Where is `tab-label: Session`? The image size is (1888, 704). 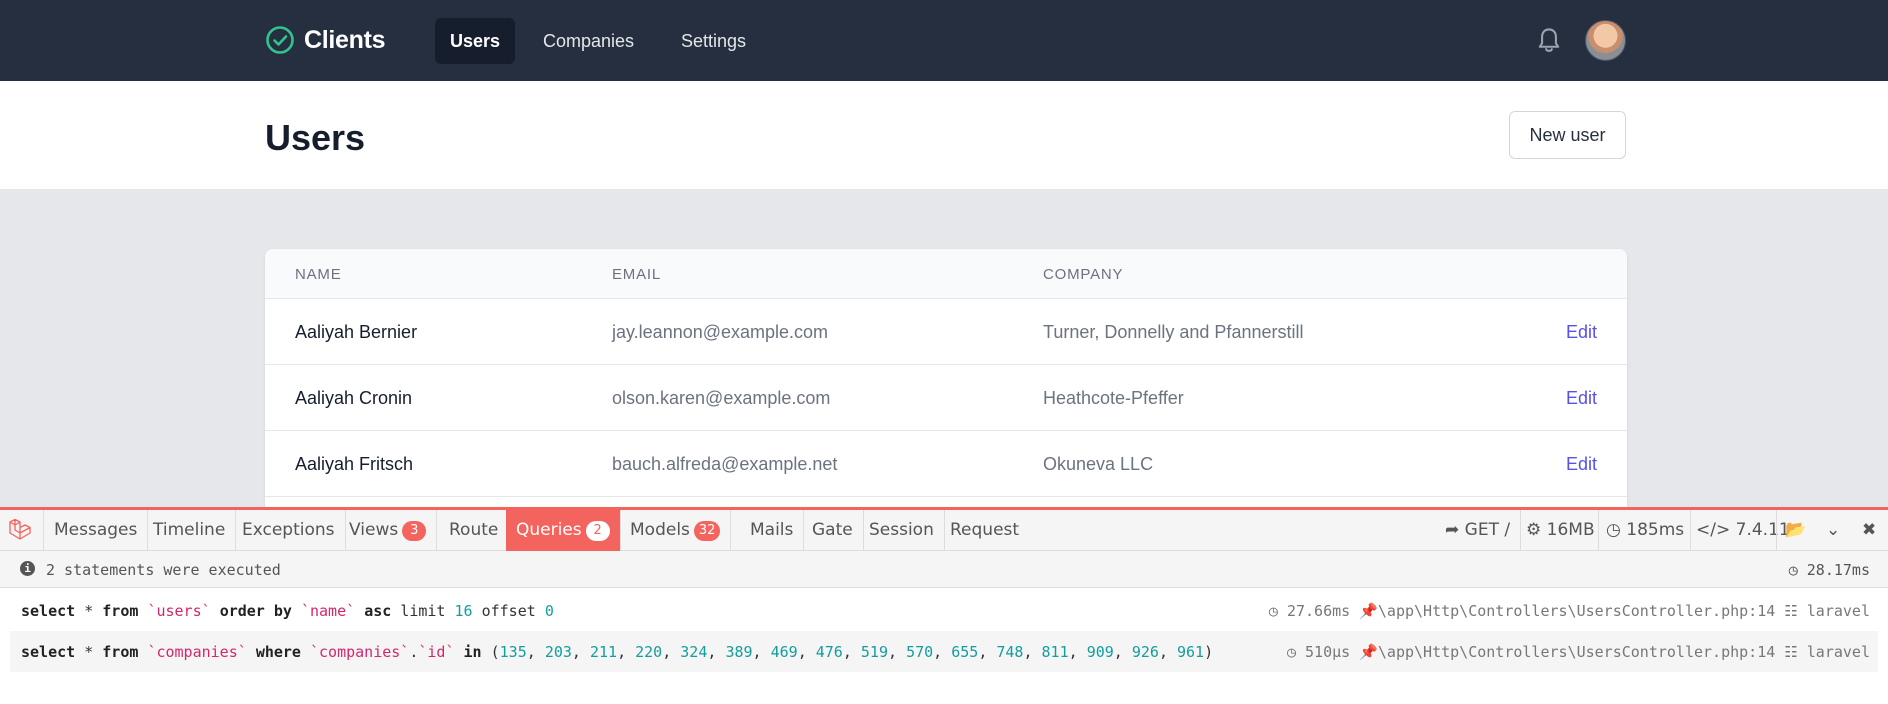
tab-label: Session is located at coordinates (901, 530).